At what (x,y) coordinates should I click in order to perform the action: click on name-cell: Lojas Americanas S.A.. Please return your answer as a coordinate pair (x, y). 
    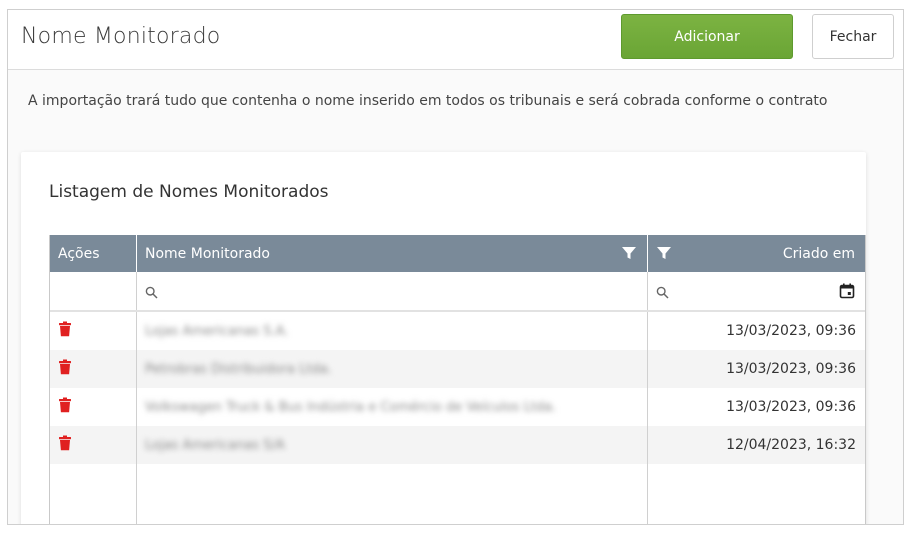
    Looking at the image, I should click on (392, 331).